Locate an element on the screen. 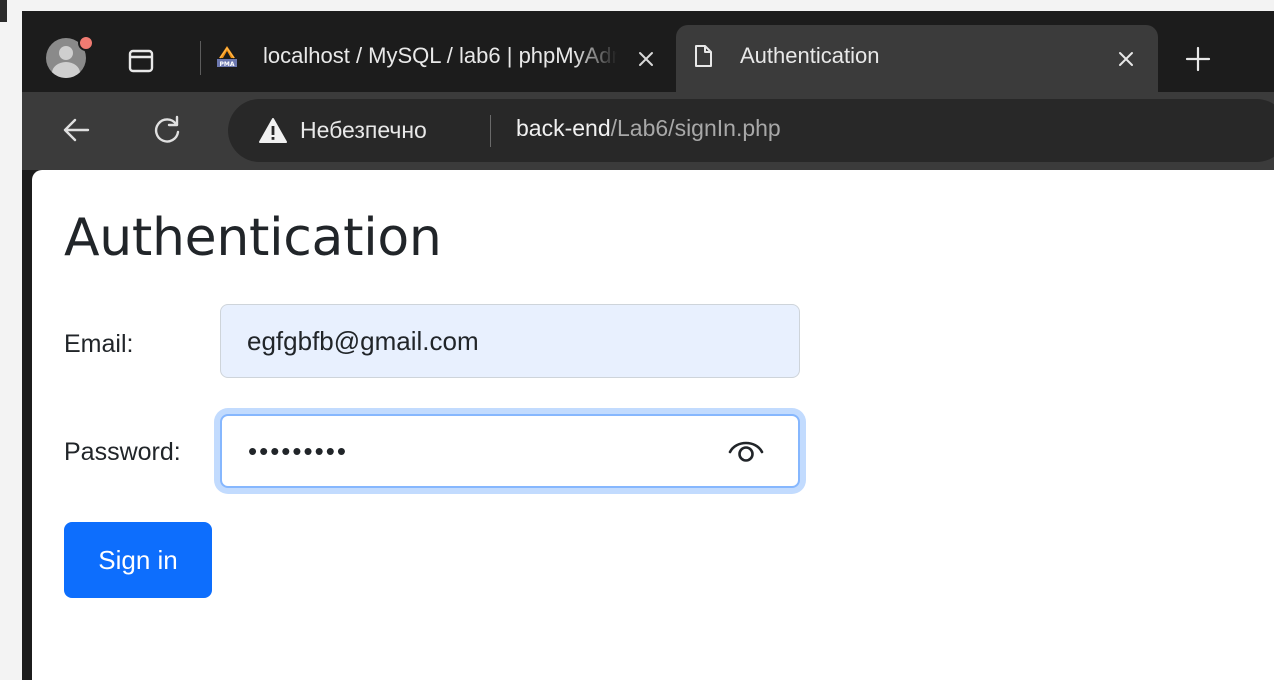  avatar-head is located at coordinates (66, 53).